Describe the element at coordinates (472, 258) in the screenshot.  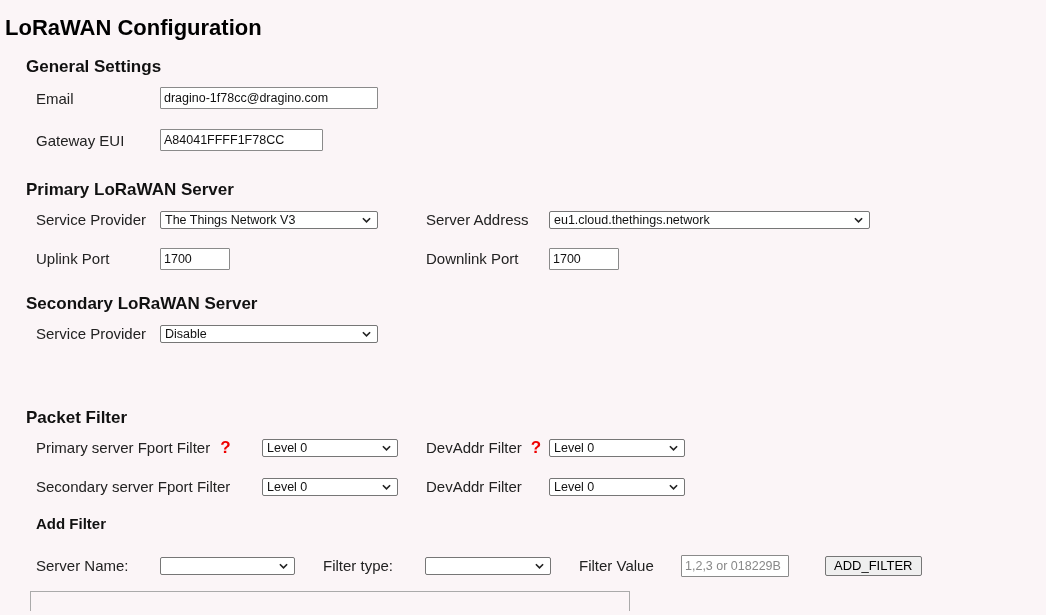
I see `field-label: Downlink Port` at that location.